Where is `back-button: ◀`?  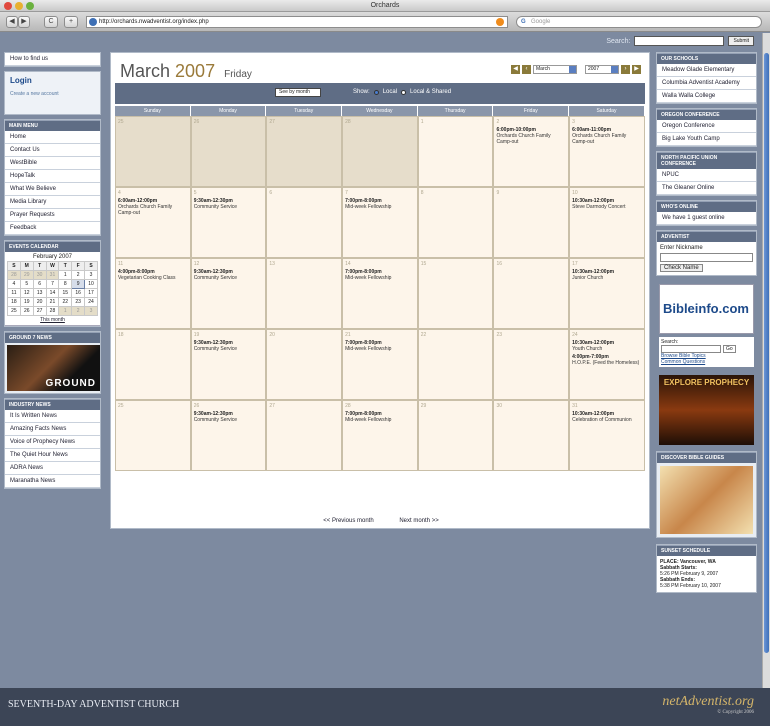 back-button: ◀ is located at coordinates (12, 22).